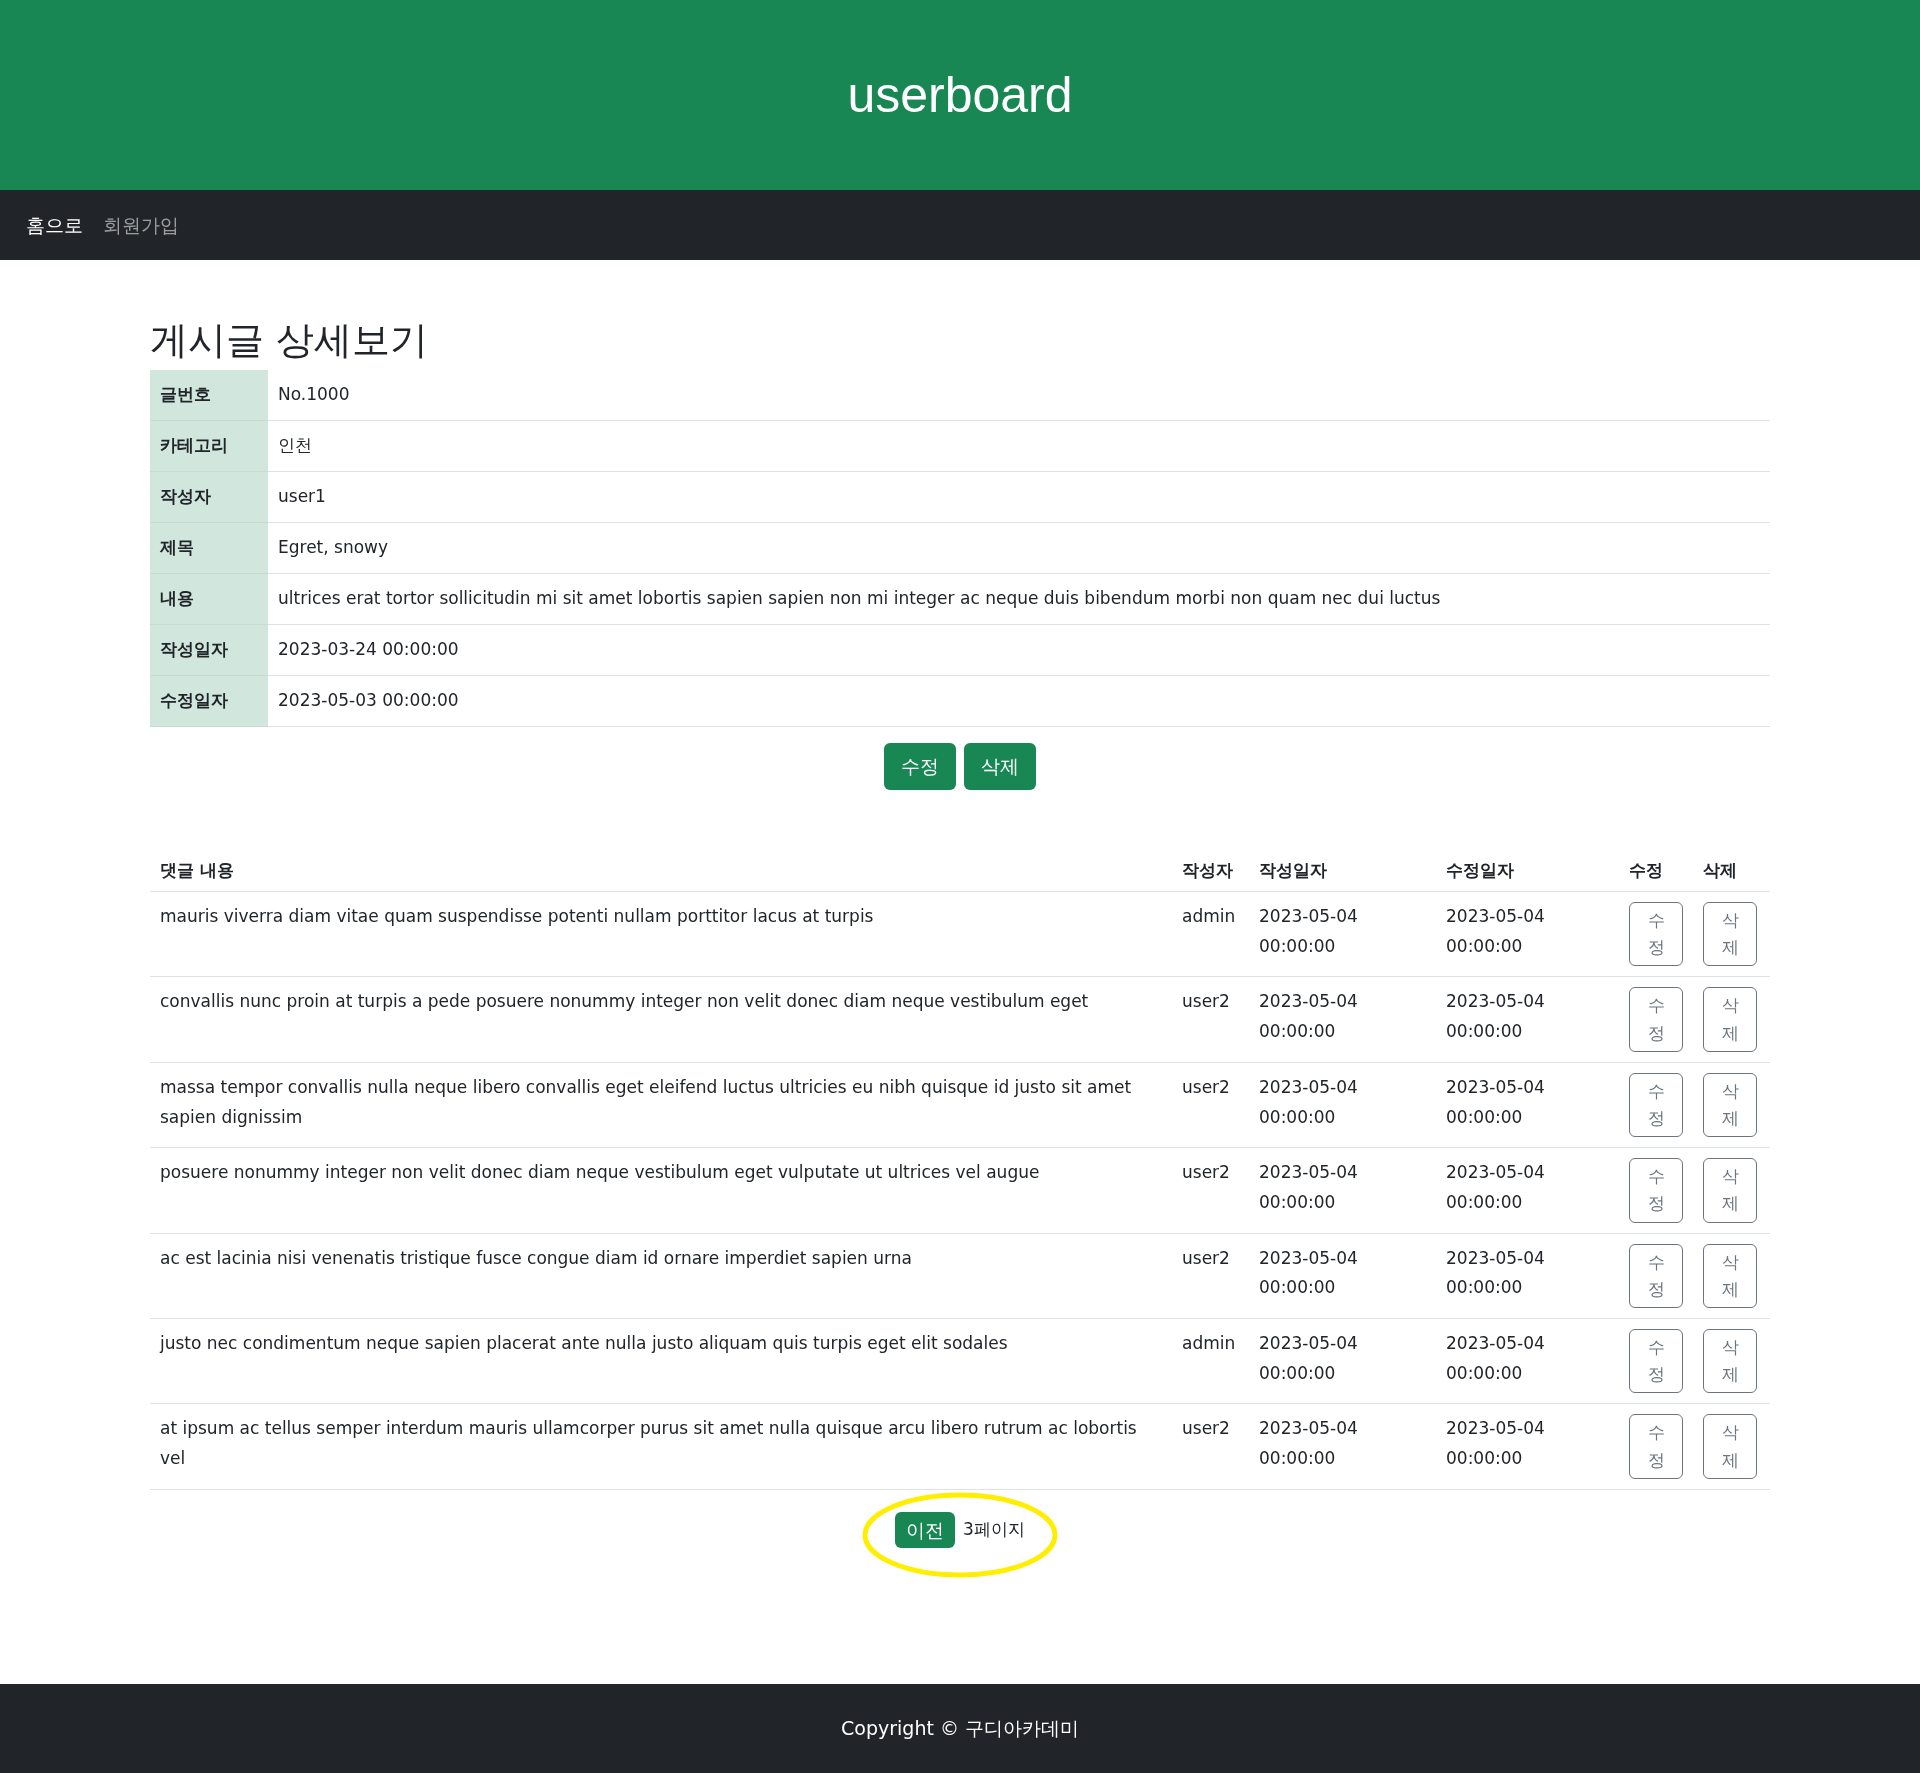  What do you see at coordinates (1656, 870) in the screenshot?
I see `column-header: 수정` at bounding box center [1656, 870].